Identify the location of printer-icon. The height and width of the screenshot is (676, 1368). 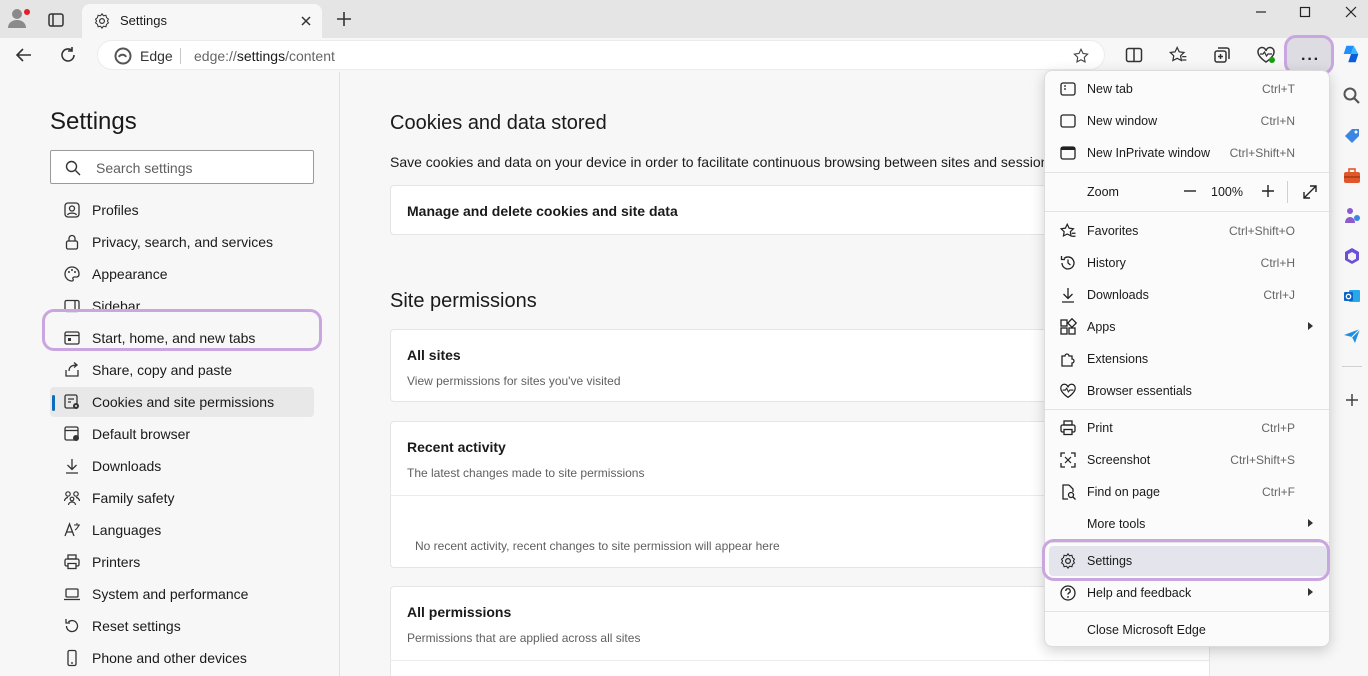
(72, 562).